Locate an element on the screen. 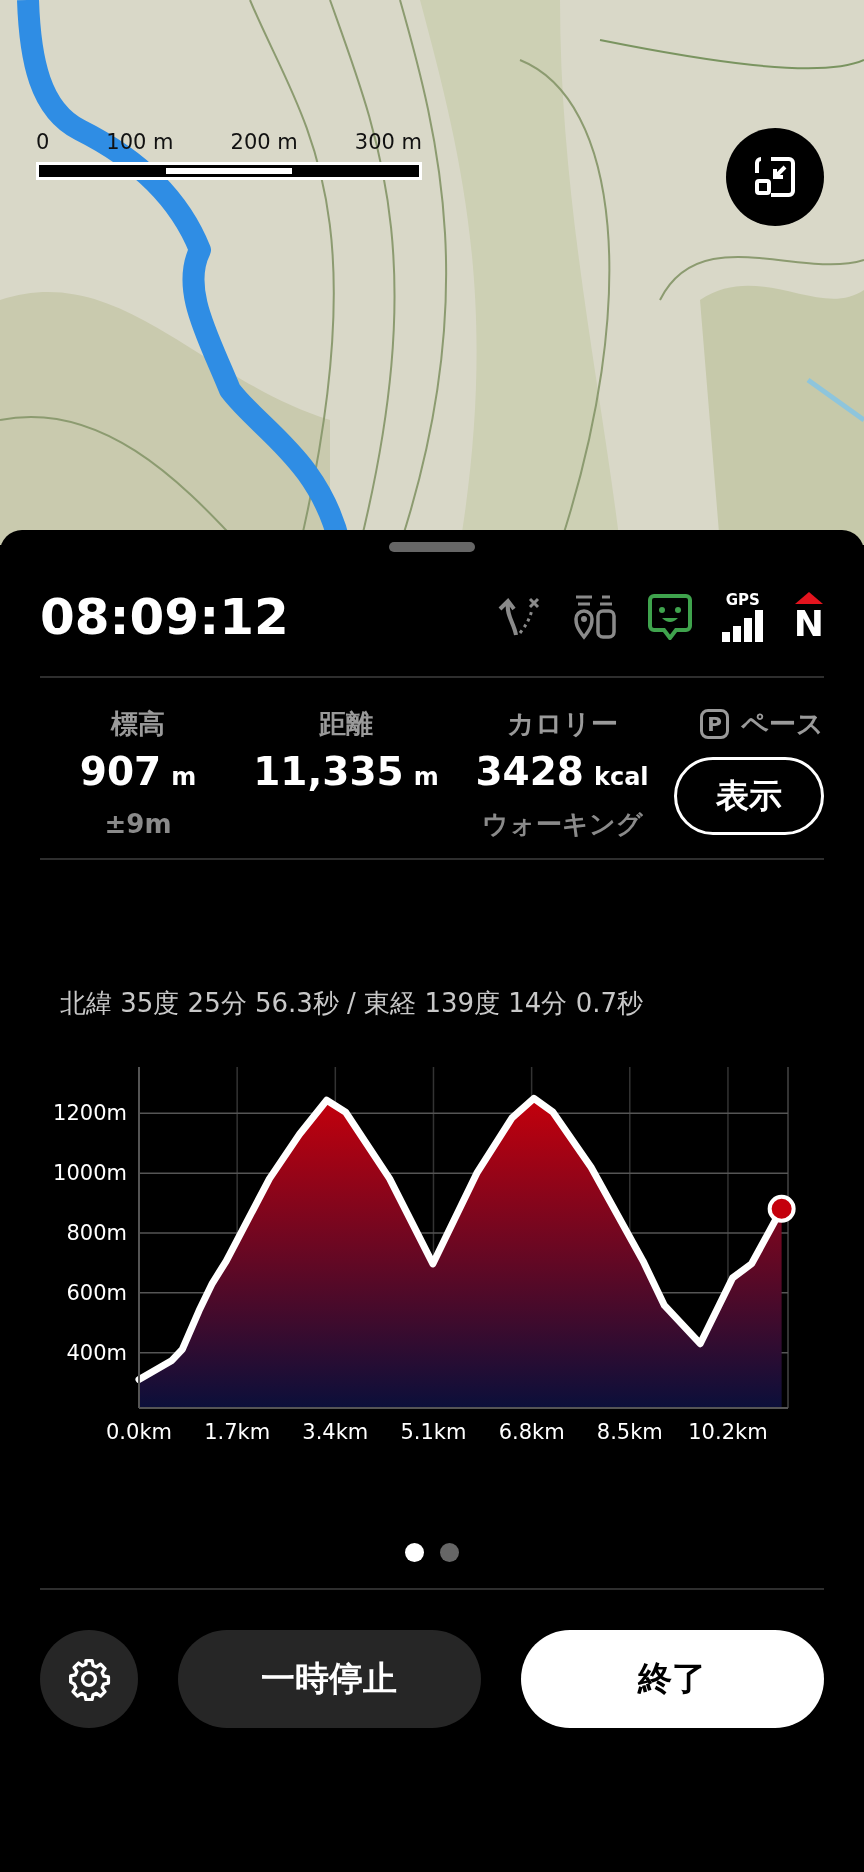 The height and width of the screenshot is (1872, 864). pause-button: 一時停止 is located at coordinates (329, 1678).